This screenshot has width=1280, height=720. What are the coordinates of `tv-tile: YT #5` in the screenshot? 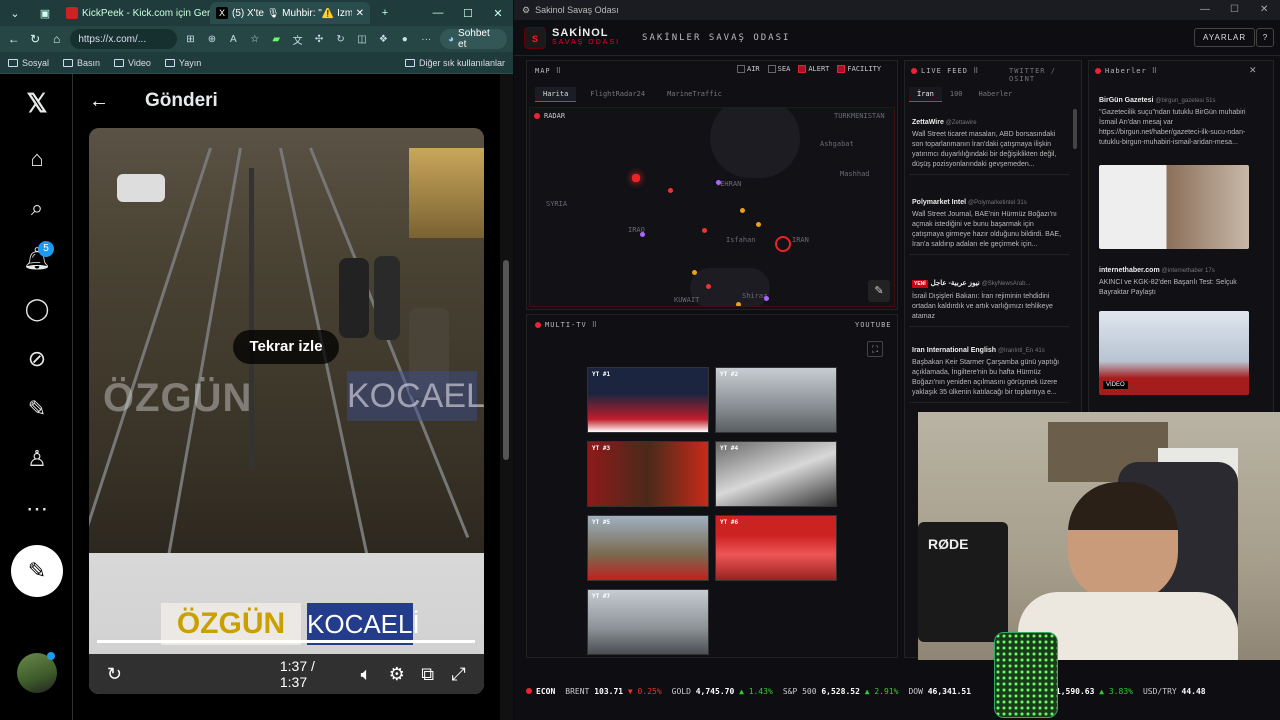 It's located at (648, 548).